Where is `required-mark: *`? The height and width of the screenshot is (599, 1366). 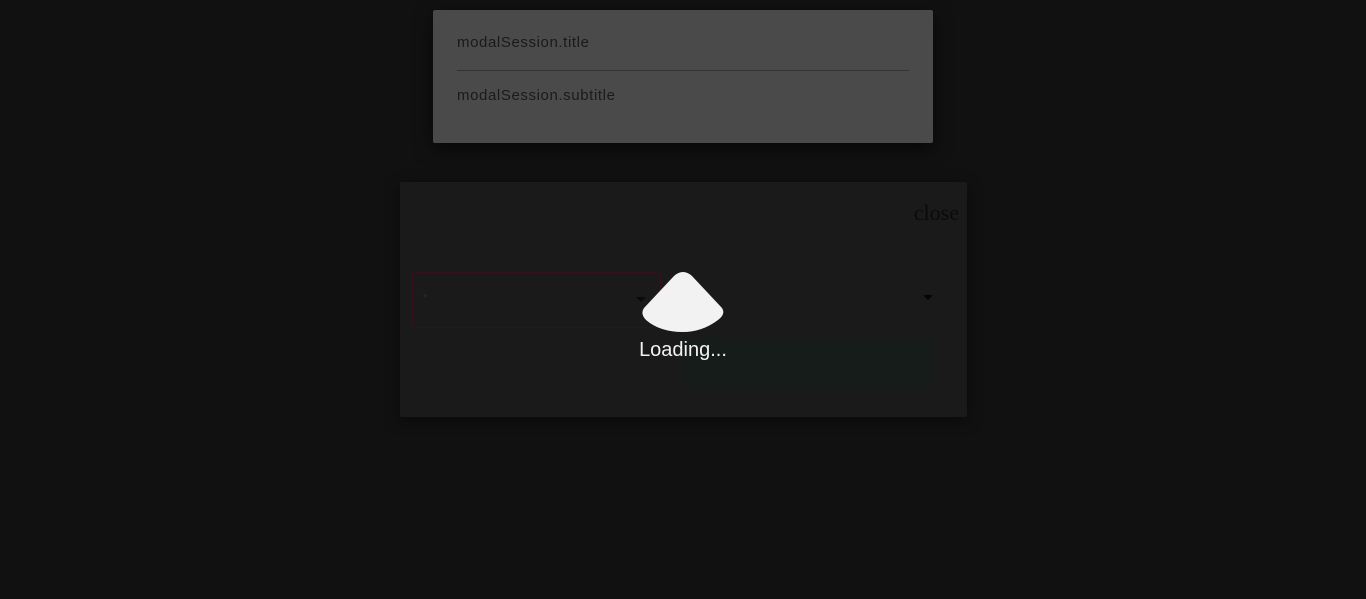
required-mark: * is located at coordinates (425, 298).